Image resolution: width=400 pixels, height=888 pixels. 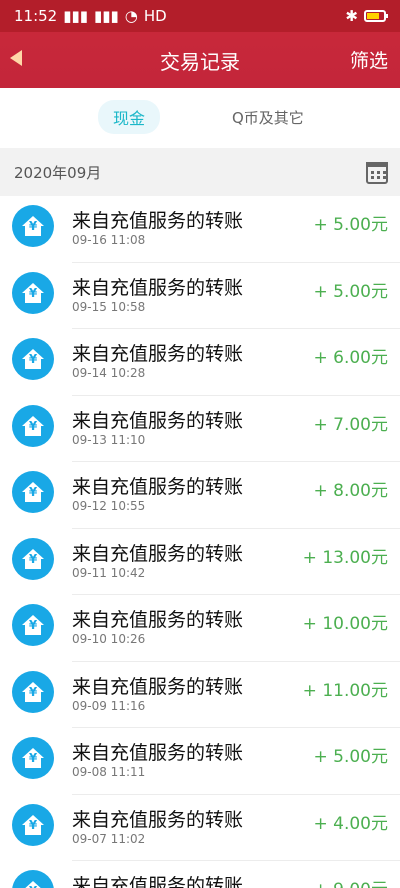 What do you see at coordinates (351, 424) in the screenshot?
I see `transaction-amount: + 7.00元` at bounding box center [351, 424].